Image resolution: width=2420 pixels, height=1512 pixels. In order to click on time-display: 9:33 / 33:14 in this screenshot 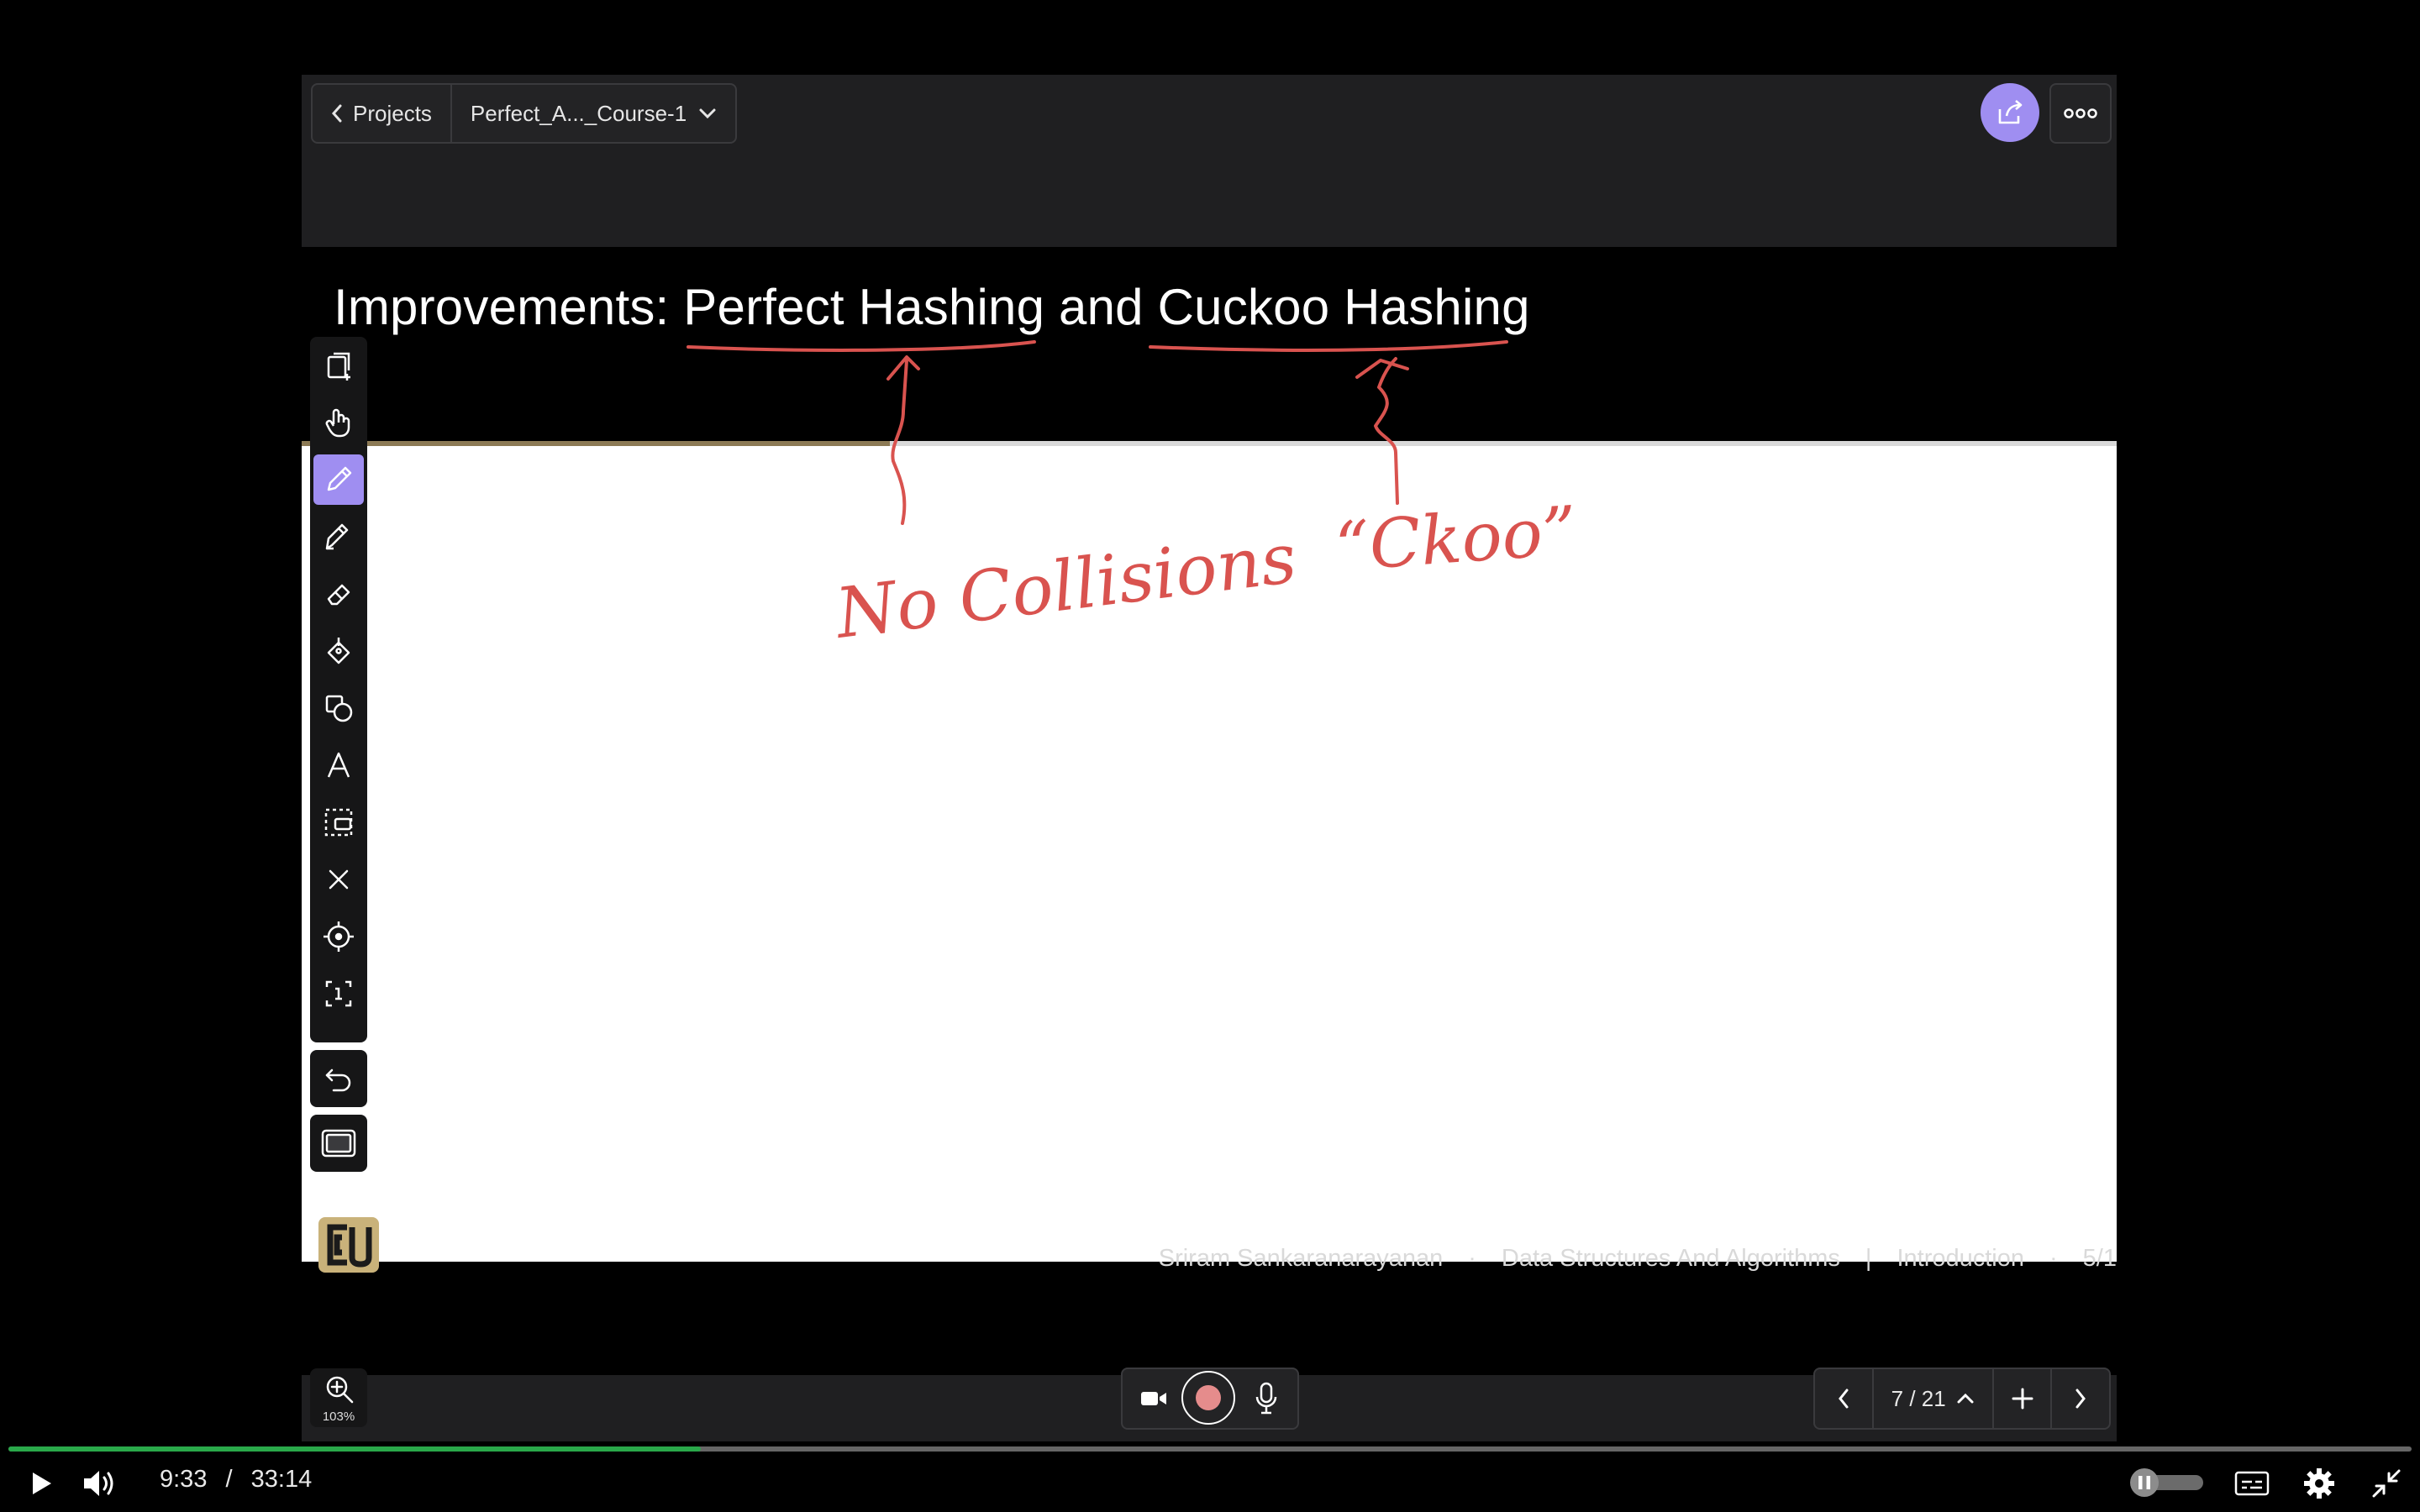, I will do `click(236, 1480)`.